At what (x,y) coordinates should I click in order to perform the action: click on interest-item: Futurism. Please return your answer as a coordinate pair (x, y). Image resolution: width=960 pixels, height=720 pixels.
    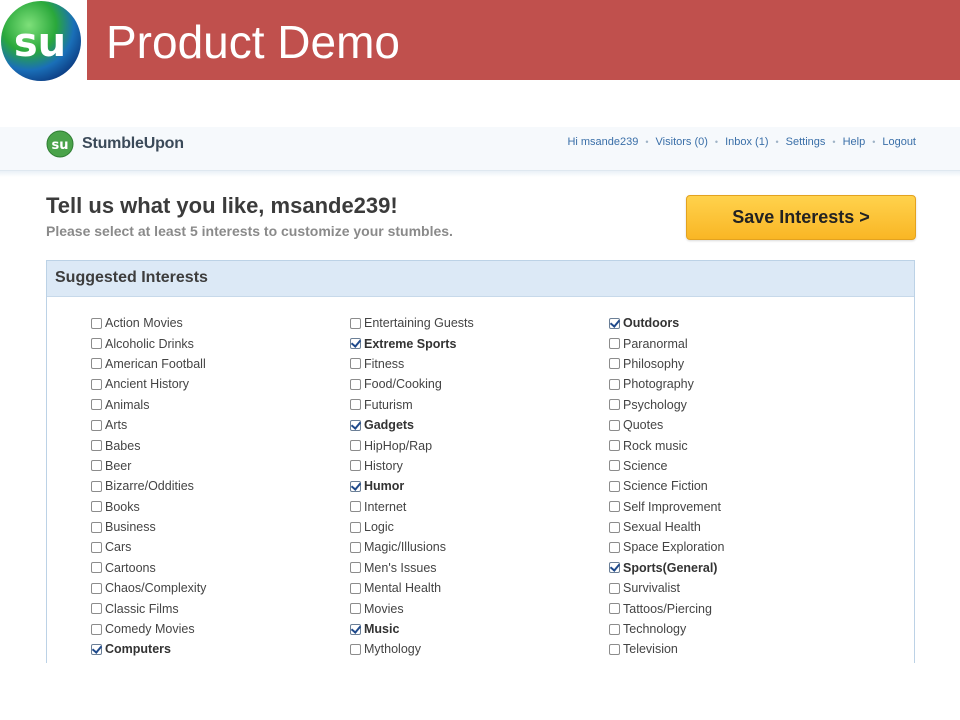
    Looking at the image, I should click on (412, 405).